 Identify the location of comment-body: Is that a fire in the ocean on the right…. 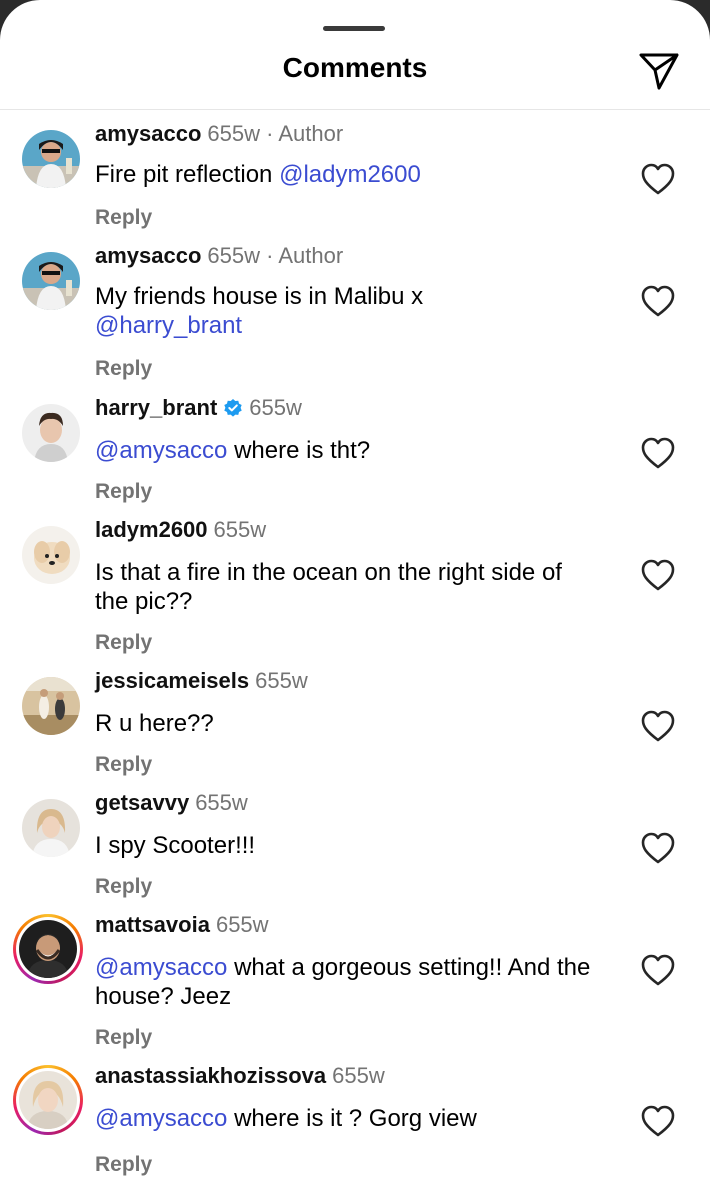
(328, 587).